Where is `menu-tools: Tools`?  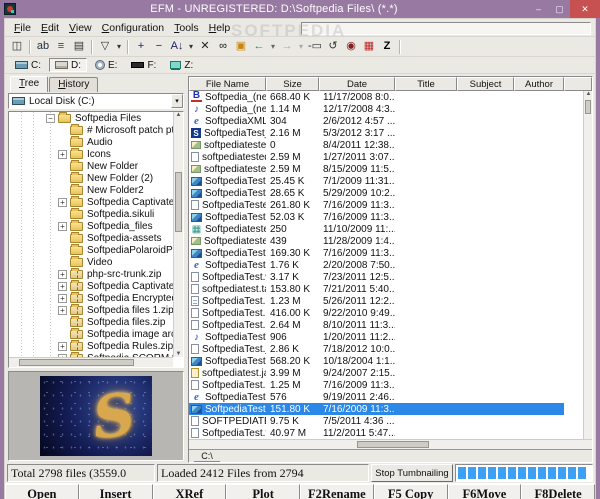 menu-tools: Tools is located at coordinates (186, 28).